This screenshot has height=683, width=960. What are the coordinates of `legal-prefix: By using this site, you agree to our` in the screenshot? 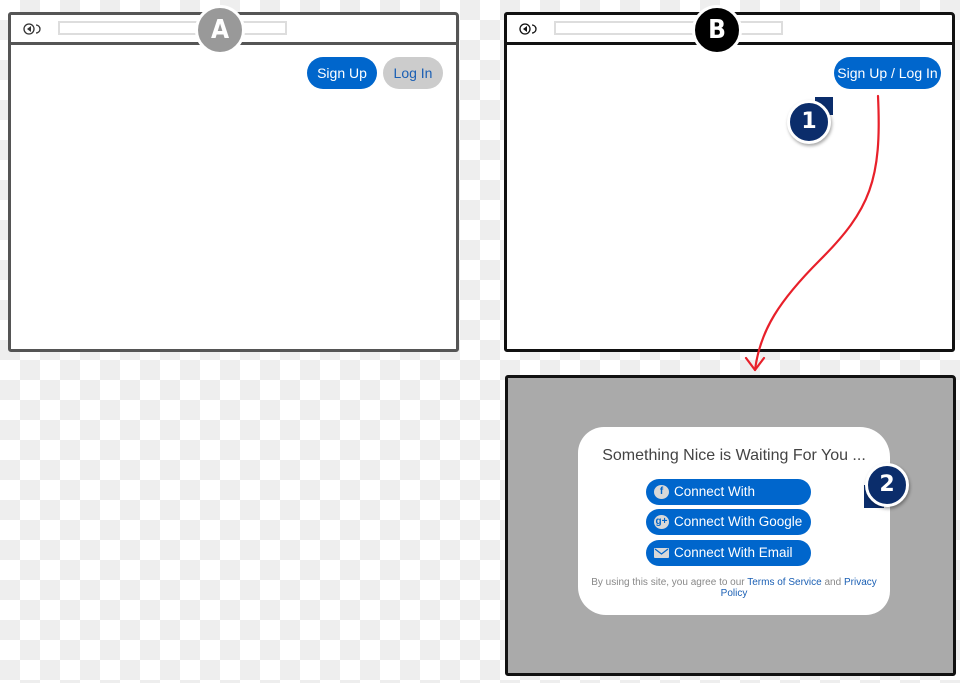 It's located at (668, 582).